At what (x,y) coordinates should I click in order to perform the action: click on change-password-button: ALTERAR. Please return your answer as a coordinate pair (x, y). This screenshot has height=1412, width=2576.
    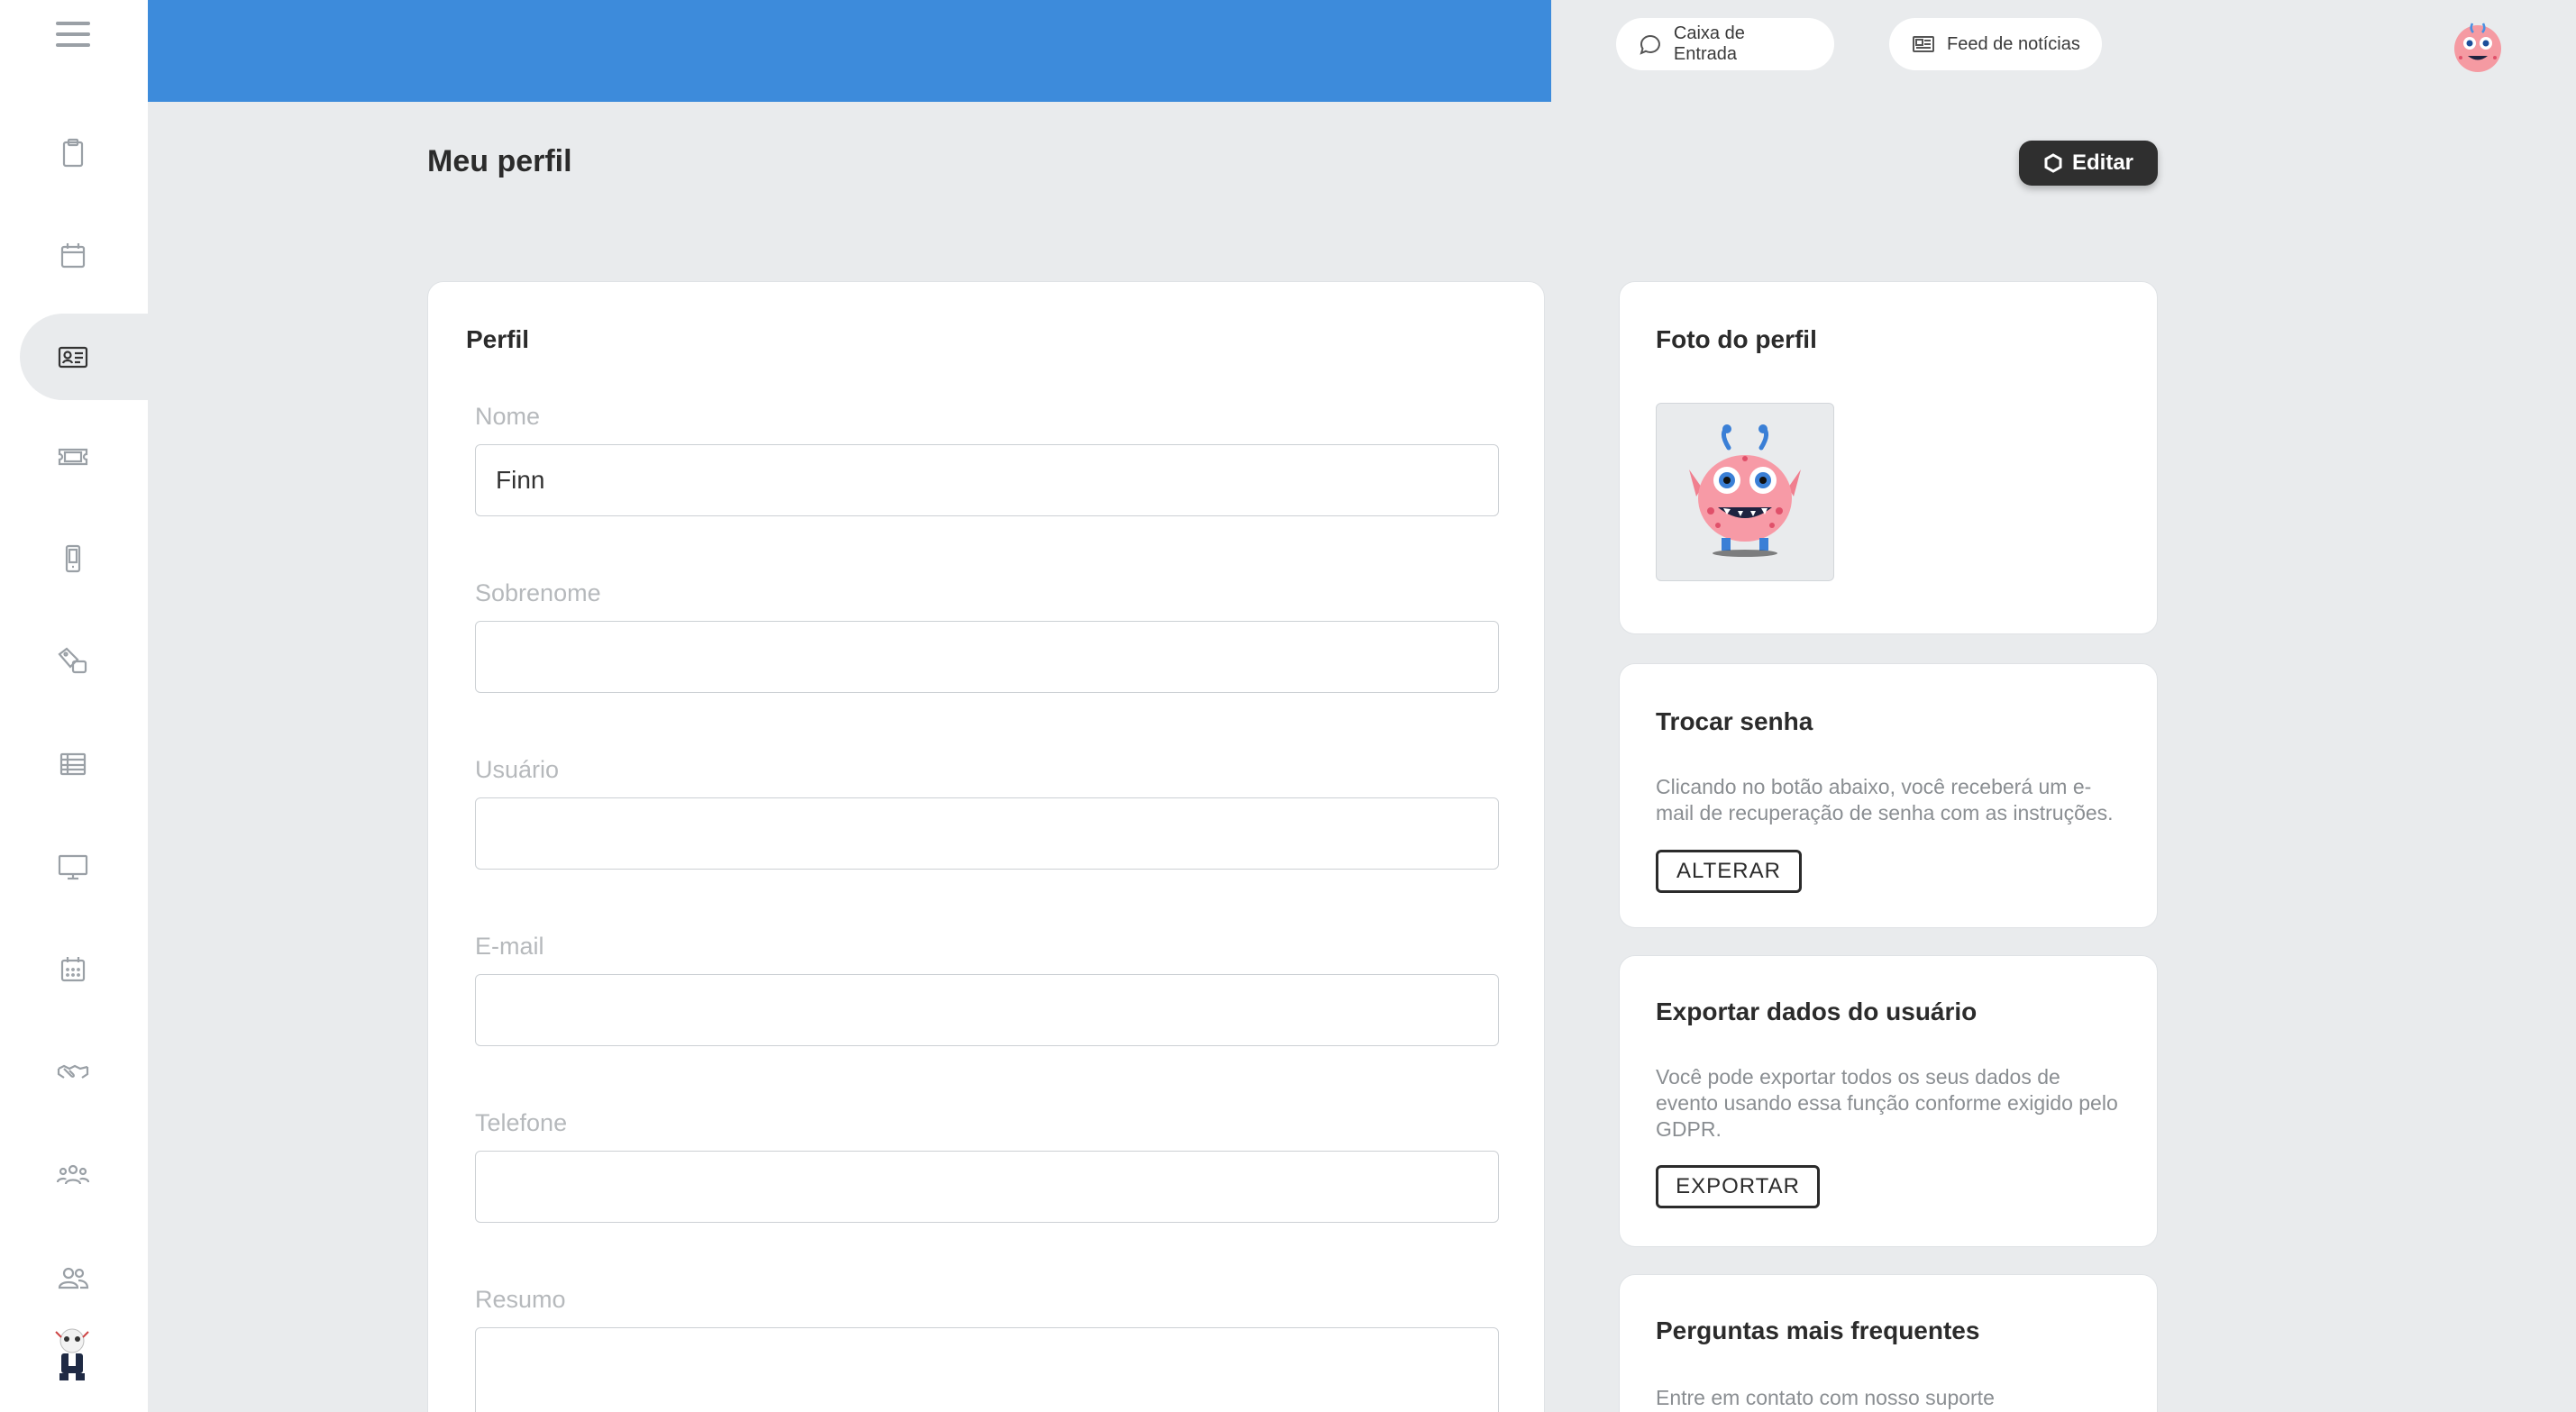
    Looking at the image, I should click on (1729, 871).